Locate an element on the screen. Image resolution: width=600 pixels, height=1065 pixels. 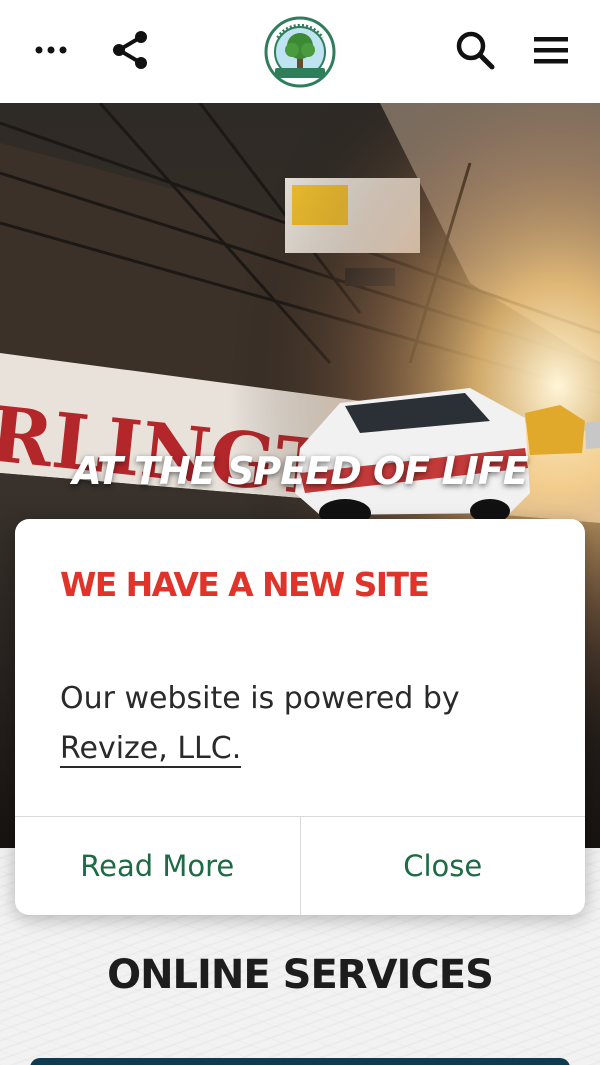
revize-link: Revize, LLC. is located at coordinates (151, 749).